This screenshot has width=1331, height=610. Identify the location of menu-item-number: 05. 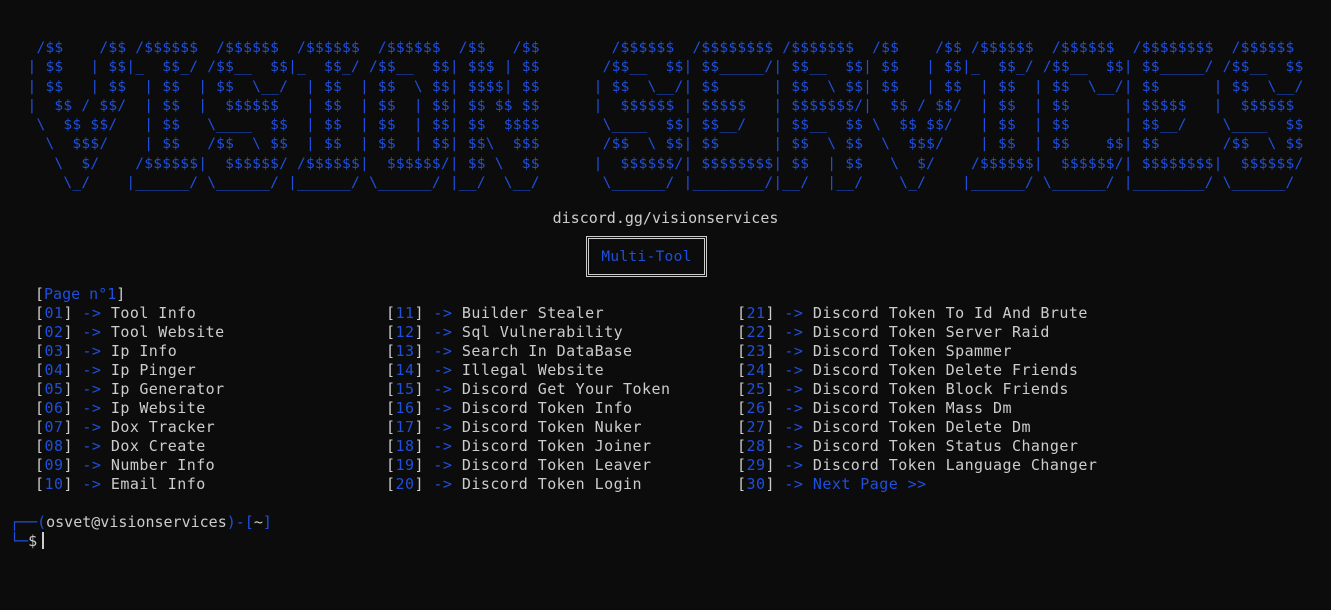
(54, 389).